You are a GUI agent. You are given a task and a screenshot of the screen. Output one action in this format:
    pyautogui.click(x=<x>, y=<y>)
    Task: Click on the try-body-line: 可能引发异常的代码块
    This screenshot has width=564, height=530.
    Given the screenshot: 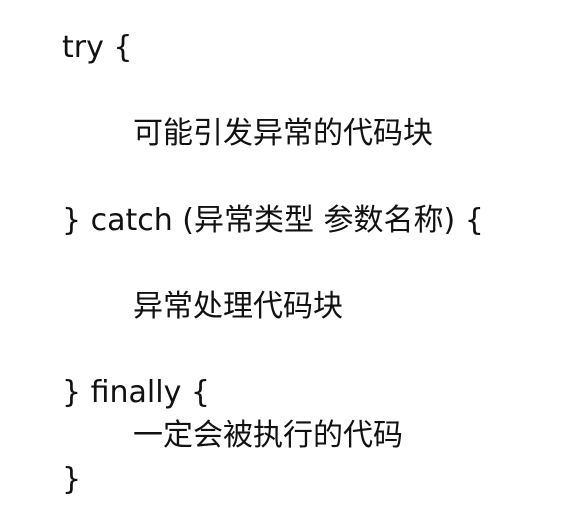 What is the action you would take?
    pyautogui.click(x=283, y=133)
    